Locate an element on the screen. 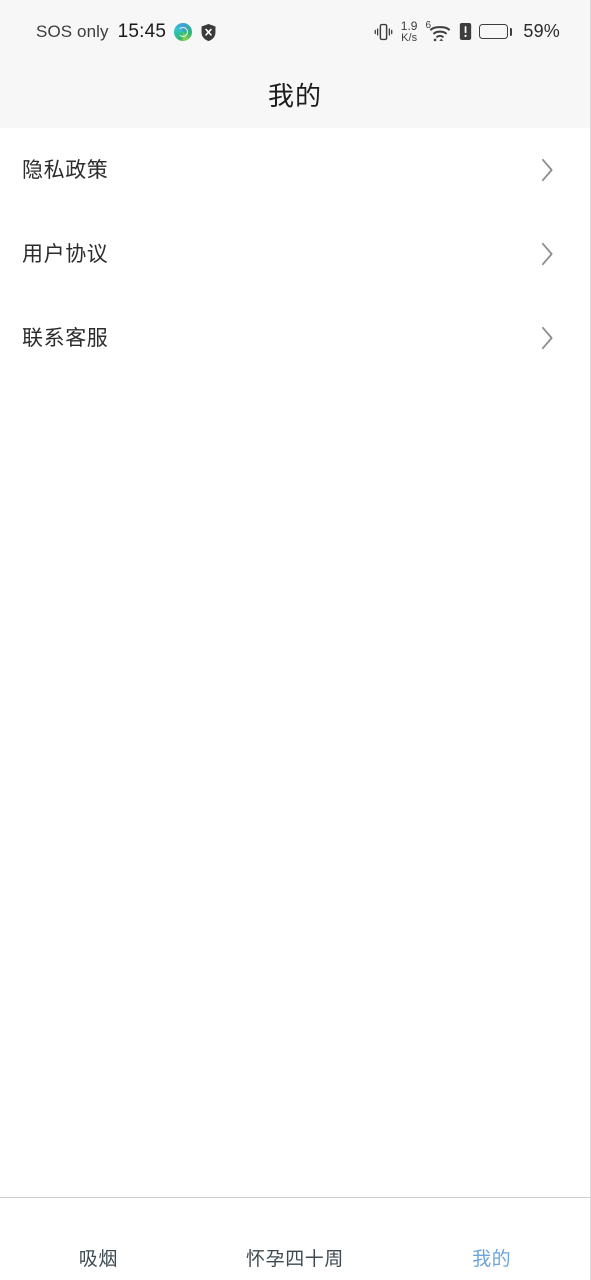 The width and height of the screenshot is (591, 1280). battery-percent-label: 59% is located at coordinates (541, 31).